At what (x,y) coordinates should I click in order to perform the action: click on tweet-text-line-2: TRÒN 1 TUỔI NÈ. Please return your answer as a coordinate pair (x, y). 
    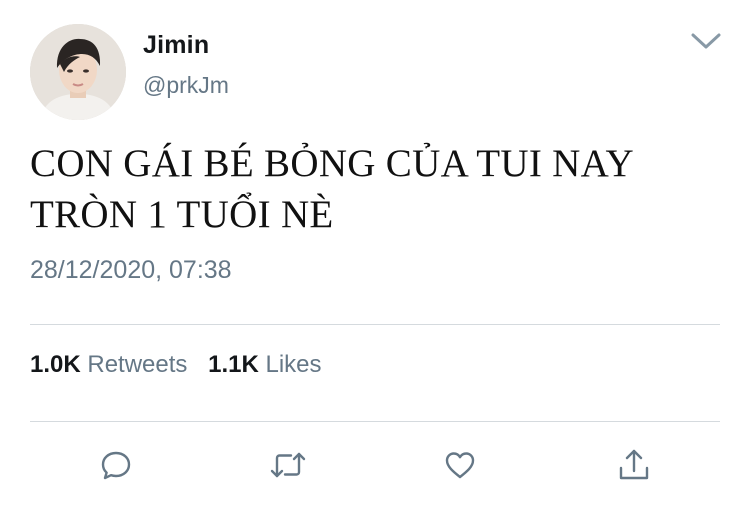
    Looking at the image, I should click on (182, 214).